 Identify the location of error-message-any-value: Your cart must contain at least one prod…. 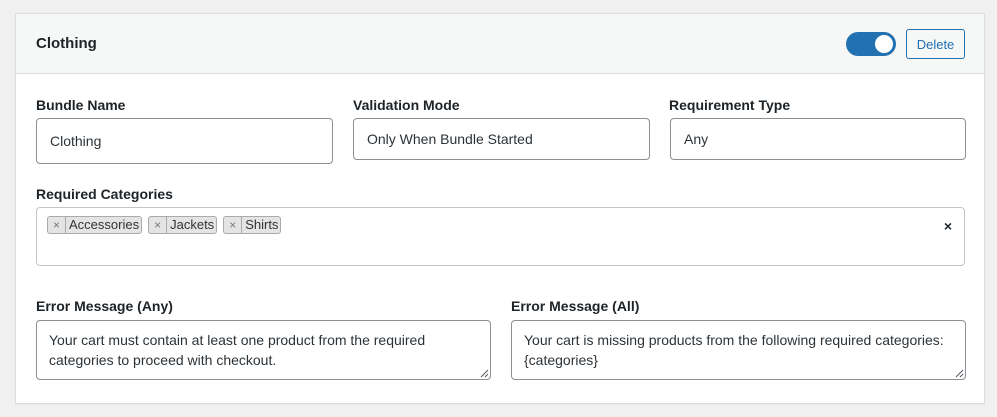
(237, 350).